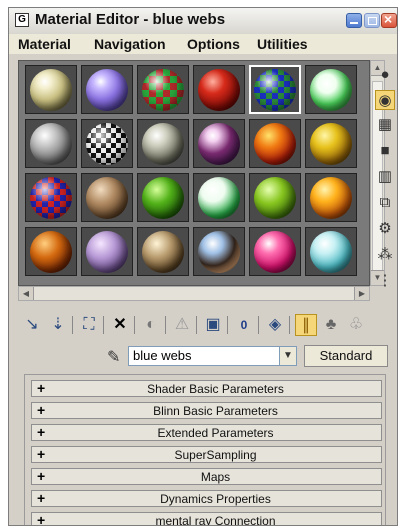 The image size is (404, 531). What do you see at coordinates (213, 44) in the screenshot?
I see `menu-options: Options` at bounding box center [213, 44].